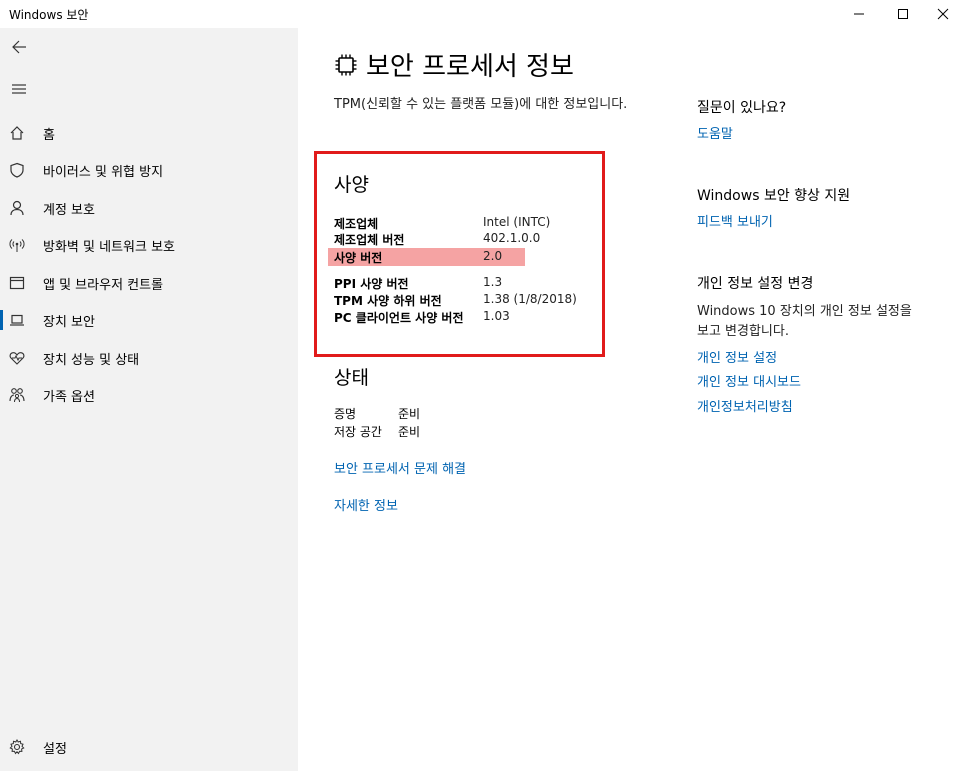  What do you see at coordinates (1, 320) in the screenshot?
I see `selection-indicator` at bounding box center [1, 320].